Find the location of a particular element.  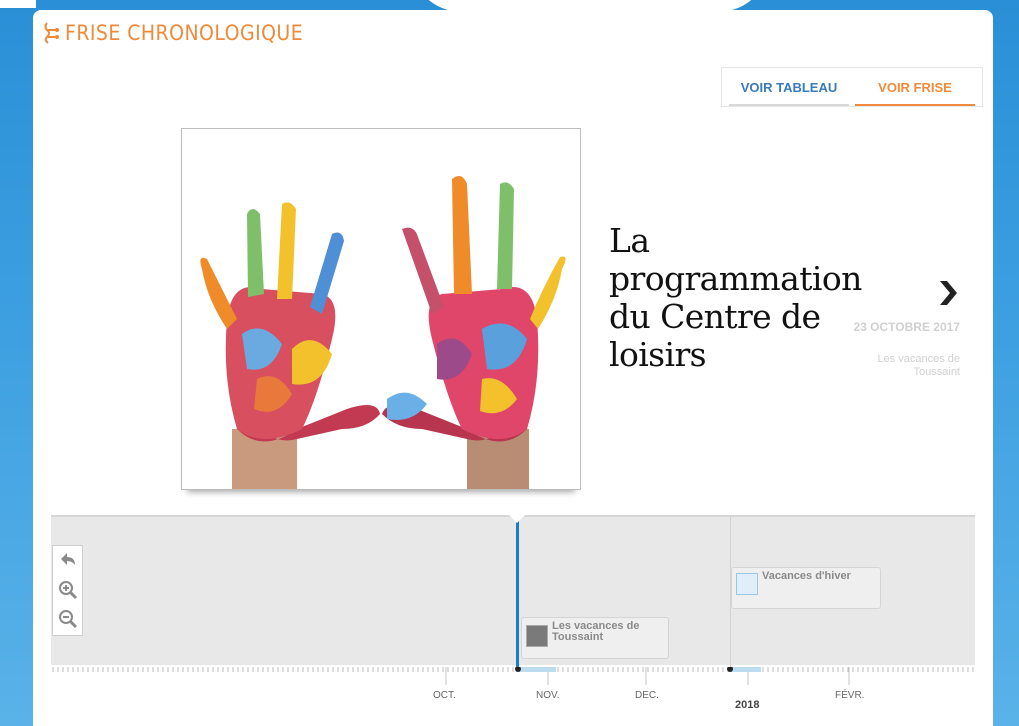

timeline-event-toussaint: Les vacances de Toussaint is located at coordinates (595, 638).